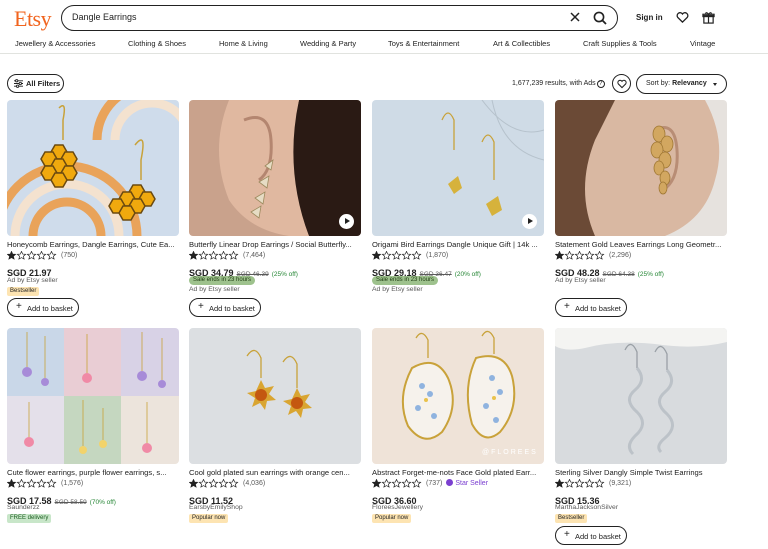 The image size is (768, 549). I want to click on shop-name: Saunderzz, so click(23, 507).